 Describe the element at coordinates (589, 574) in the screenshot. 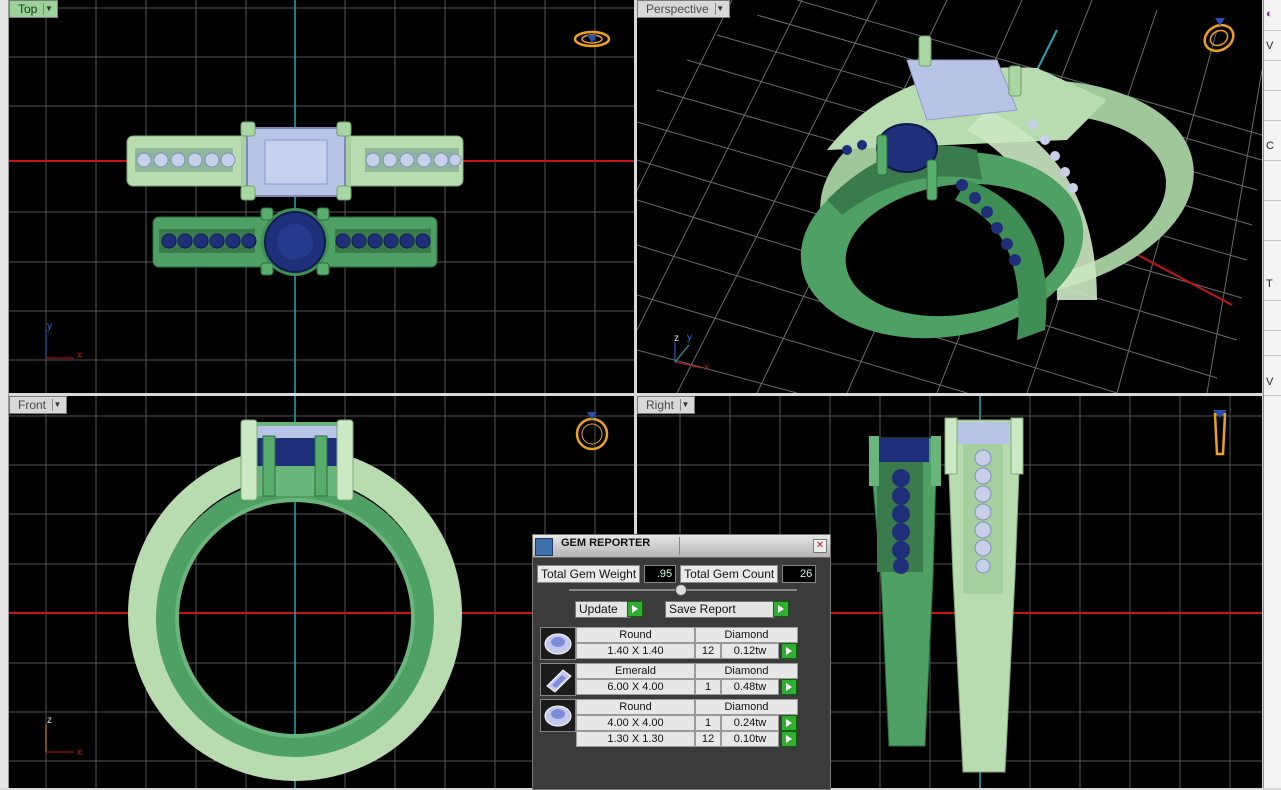

I see `total-weight-label: Total Gem Weight` at that location.